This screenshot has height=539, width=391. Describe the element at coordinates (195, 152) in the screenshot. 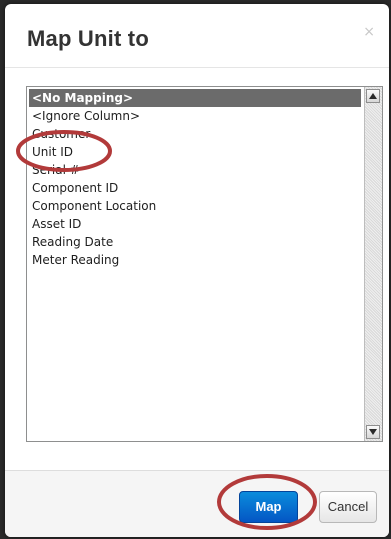

I see `list-item-unit-id: Unit ID` at that location.